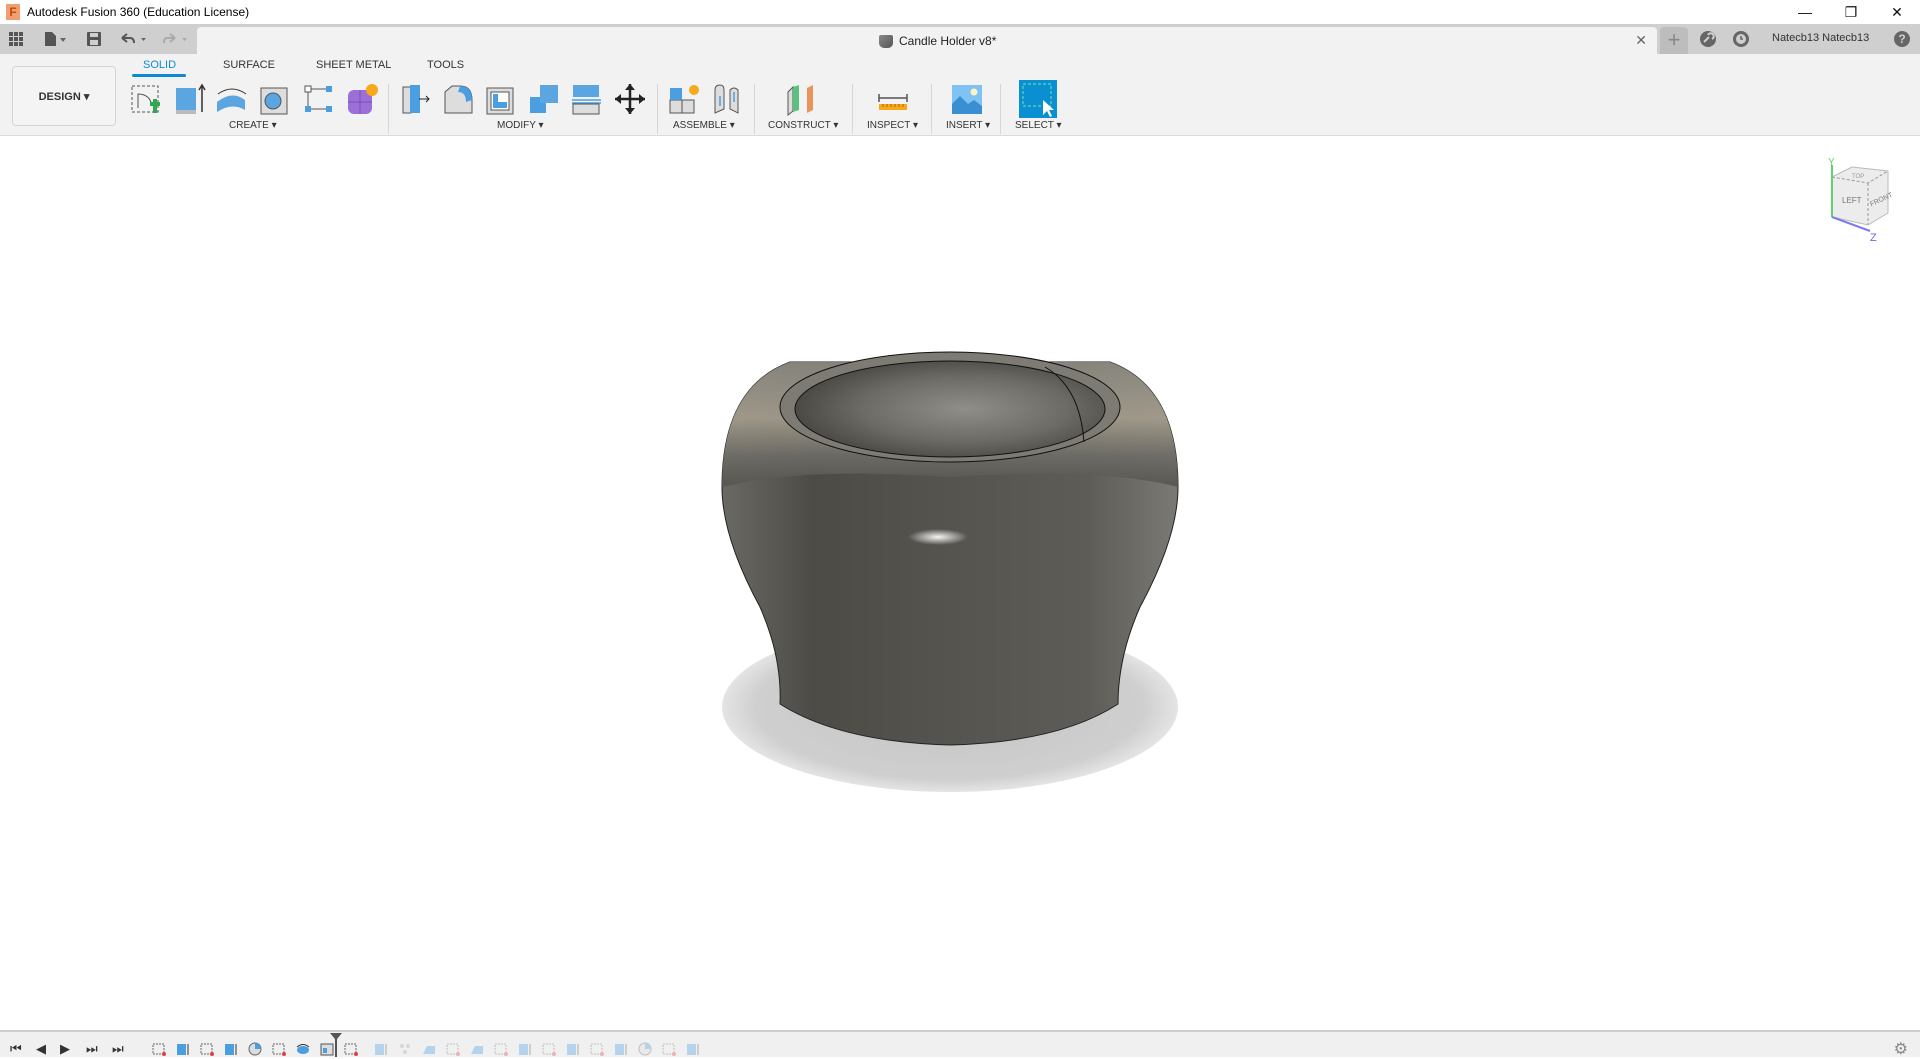  I want to click on close-window-button: ✕, so click(1897, 12).